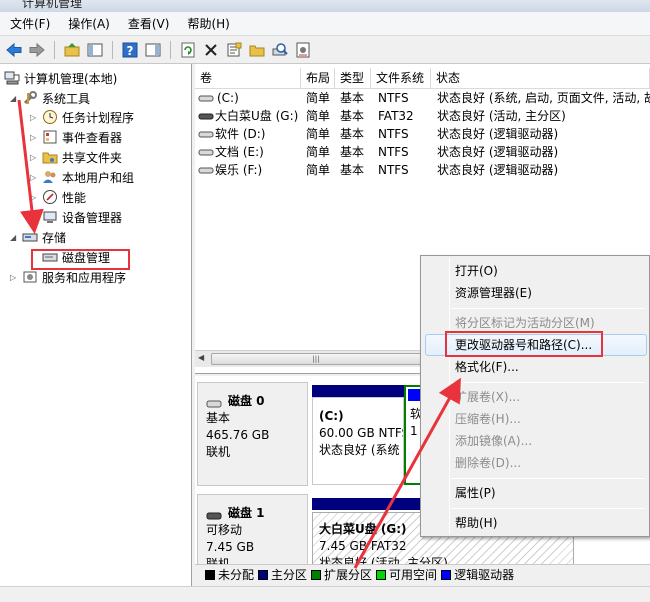 The height and width of the screenshot is (602, 650). Describe the element at coordinates (206, 172) in the screenshot. I see `drive-icon` at that location.